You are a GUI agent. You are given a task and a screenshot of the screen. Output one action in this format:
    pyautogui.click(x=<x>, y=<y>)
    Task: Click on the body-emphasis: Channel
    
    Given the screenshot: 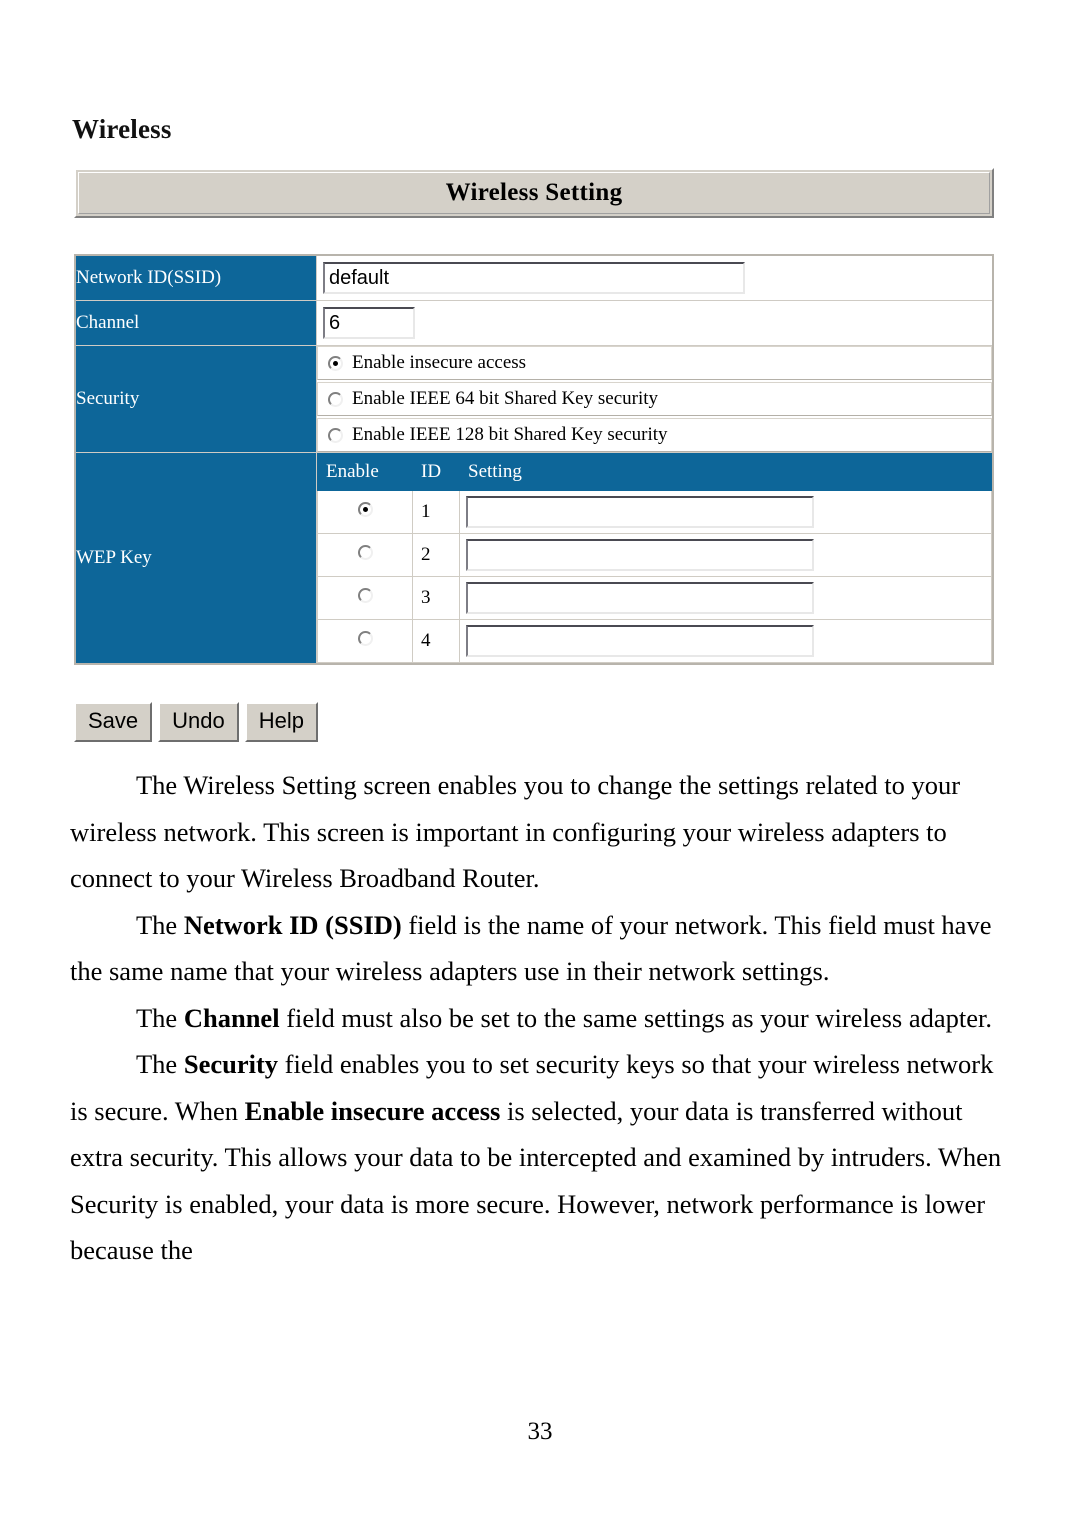 What is the action you would take?
    pyautogui.click(x=231, y=1017)
    